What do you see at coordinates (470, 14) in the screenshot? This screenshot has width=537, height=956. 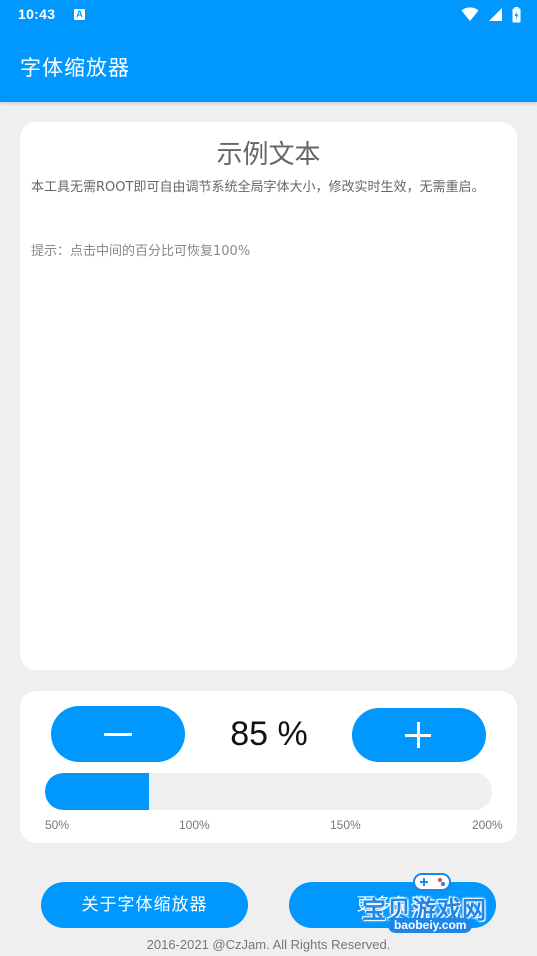 I see `wifi-icon` at bounding box center [470, 14].